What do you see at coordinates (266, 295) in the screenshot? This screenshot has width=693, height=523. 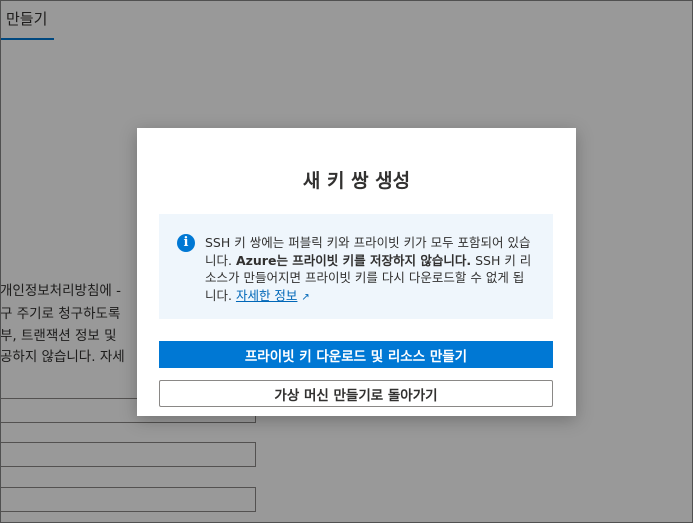 I see `learn-more-link: 자세한 정보` at bounding box center [266, 295].